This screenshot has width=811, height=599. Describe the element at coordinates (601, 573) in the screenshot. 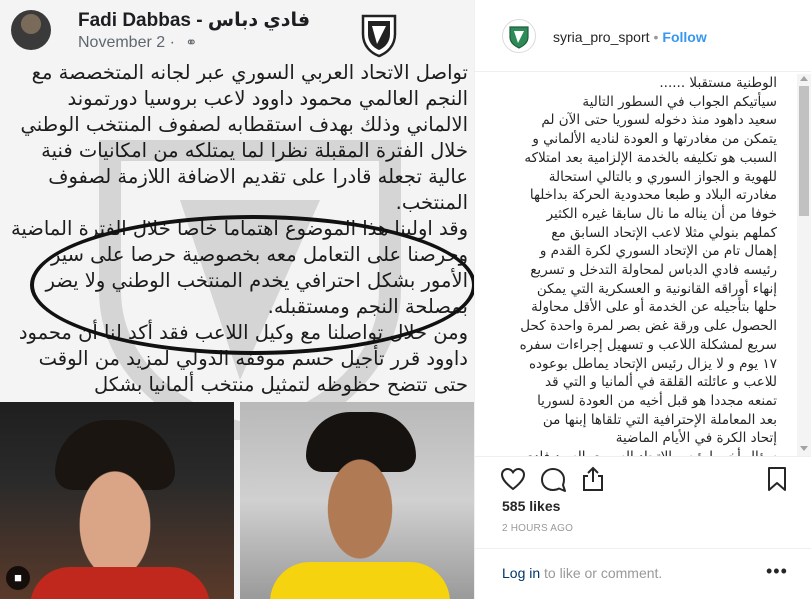

I see `login-prompt-text: to like or comment.` at that location.